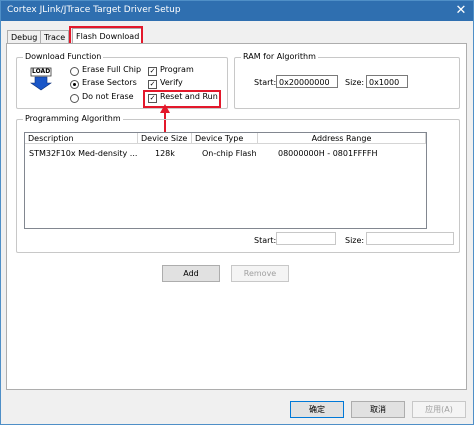 The width and height of the screenshot is (474, 425). Describe the element at coordinates (260, 273) in the screenshot. I see `remove-button: Remove` at that location.